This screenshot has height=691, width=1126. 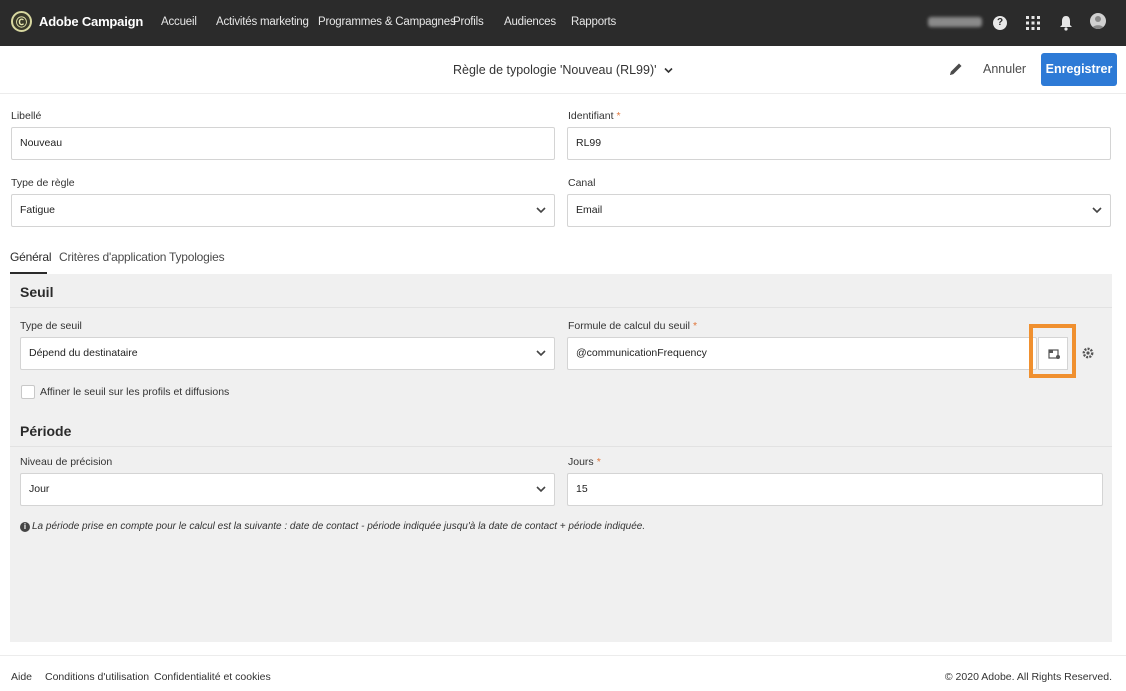 I want to click on nav-rapports: Rapports, so click(x=593, y=22).